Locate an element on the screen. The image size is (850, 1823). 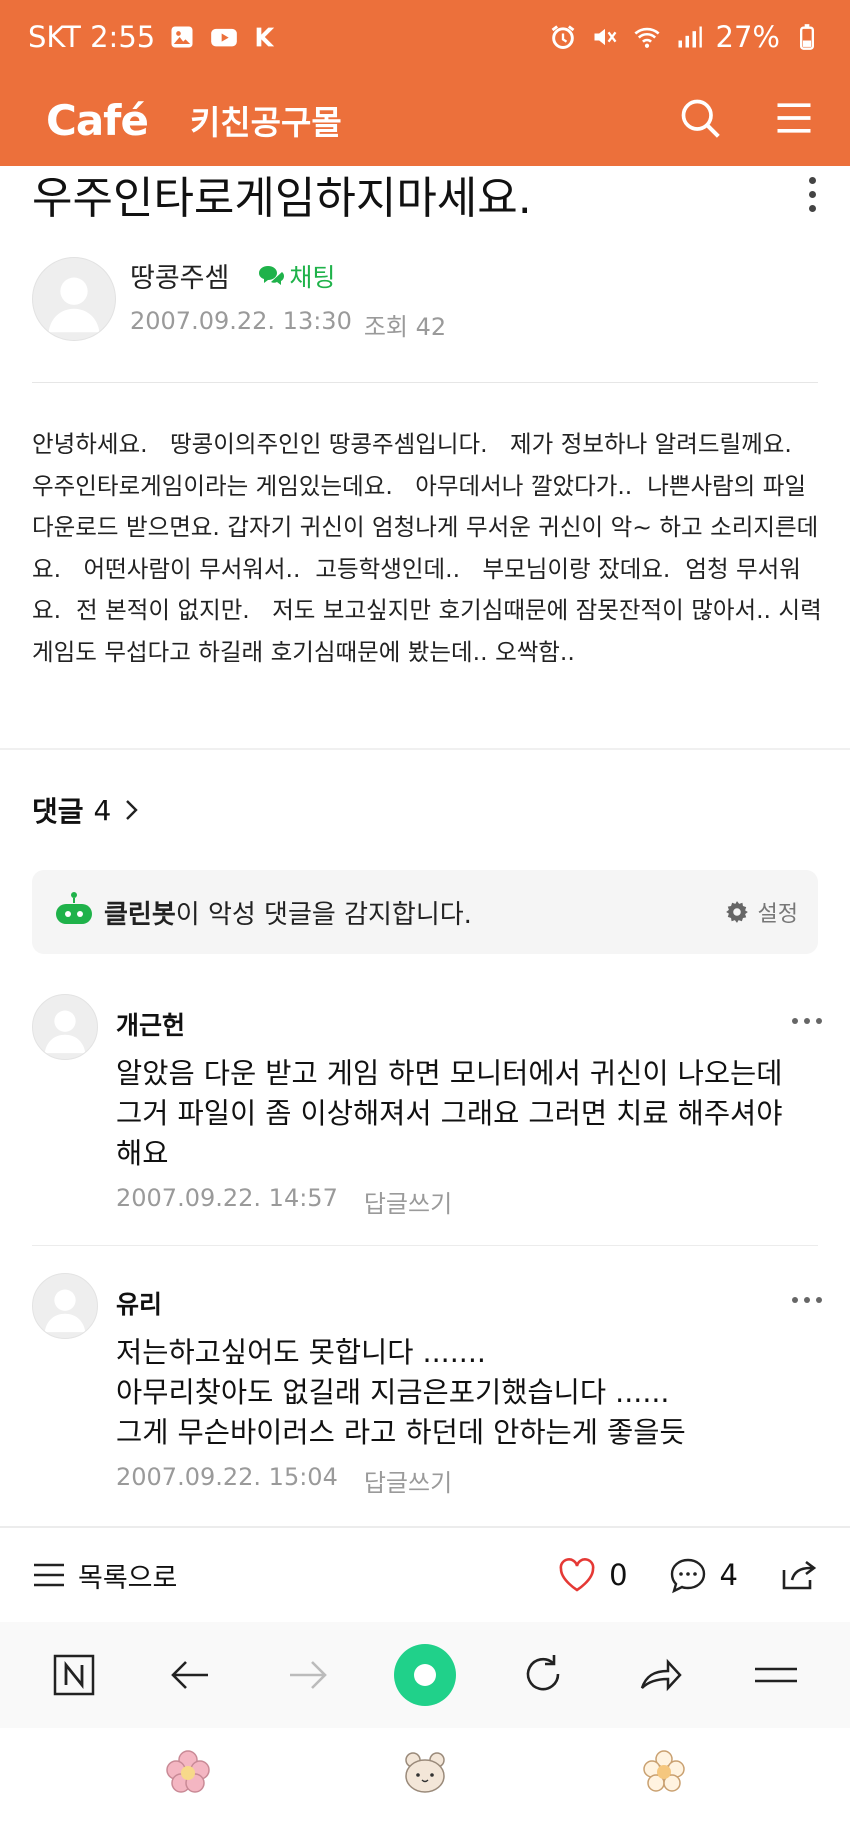
chat-icon is located at coordinates (272, 275).